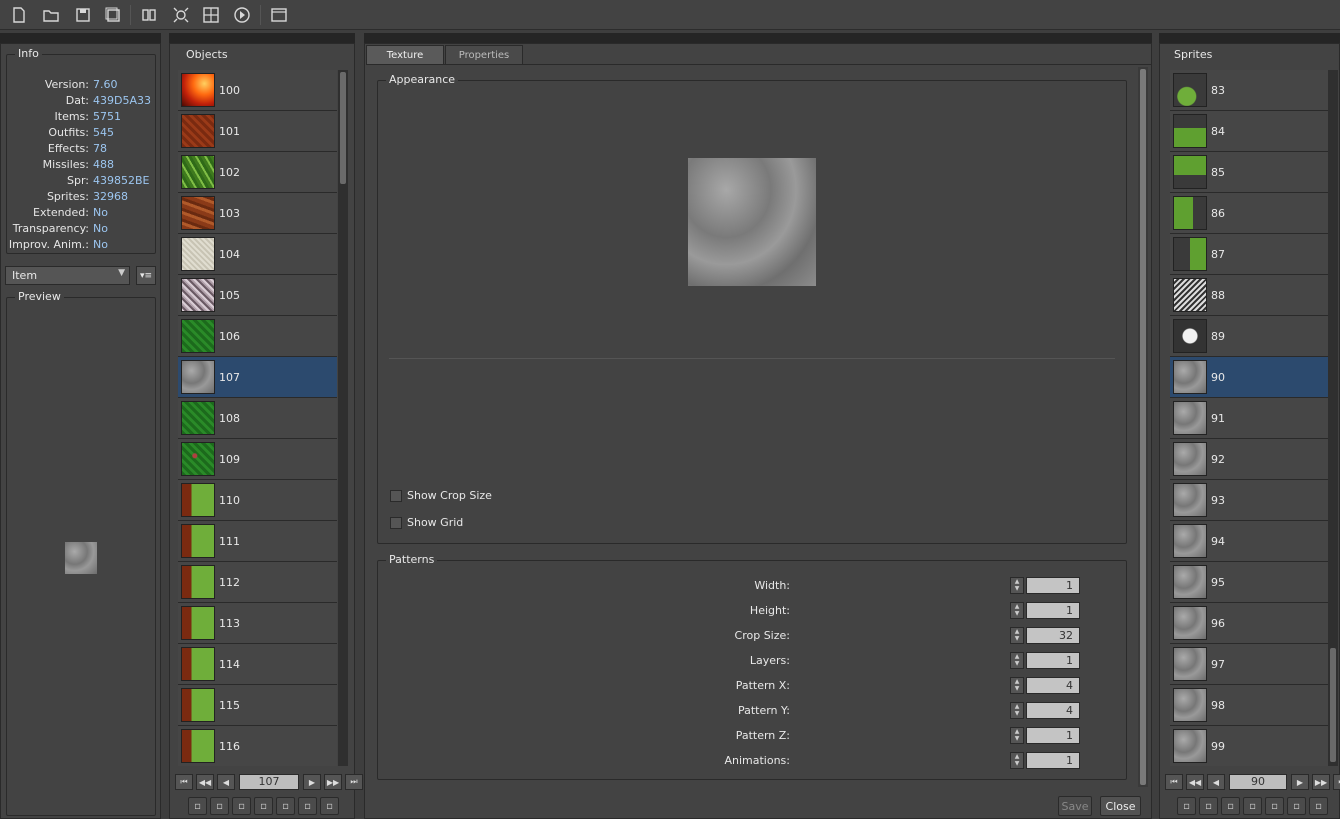 Image resolution: width=1340 pixels, height=819 pixels. Describe the element at coordinates (1174, 782) in the screenshot. I see `first-page-icon: ⏮` at that location.